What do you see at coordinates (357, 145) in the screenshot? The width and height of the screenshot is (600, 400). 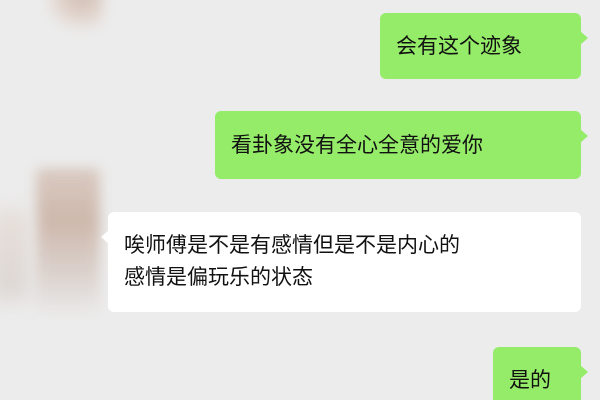 I see `message-text: 看卦象没有全心全意的爱你` at bounding box center [357, 145].